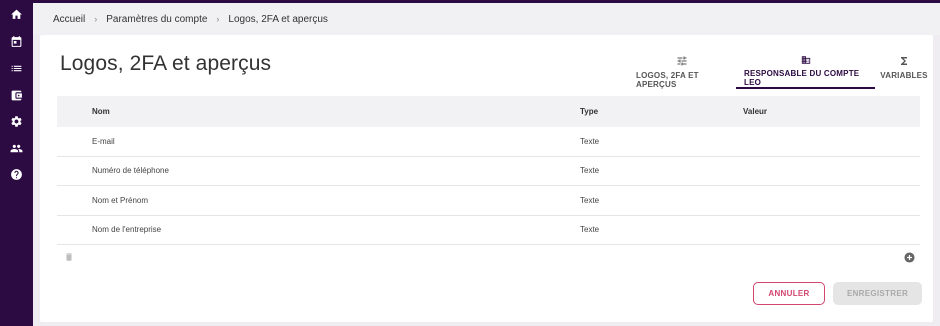 The height and width of the screenshot is (326, 940). Describe the element at coordinates (755, 111) in the screenshot. I see `column-header-value: Valeur` at that location.